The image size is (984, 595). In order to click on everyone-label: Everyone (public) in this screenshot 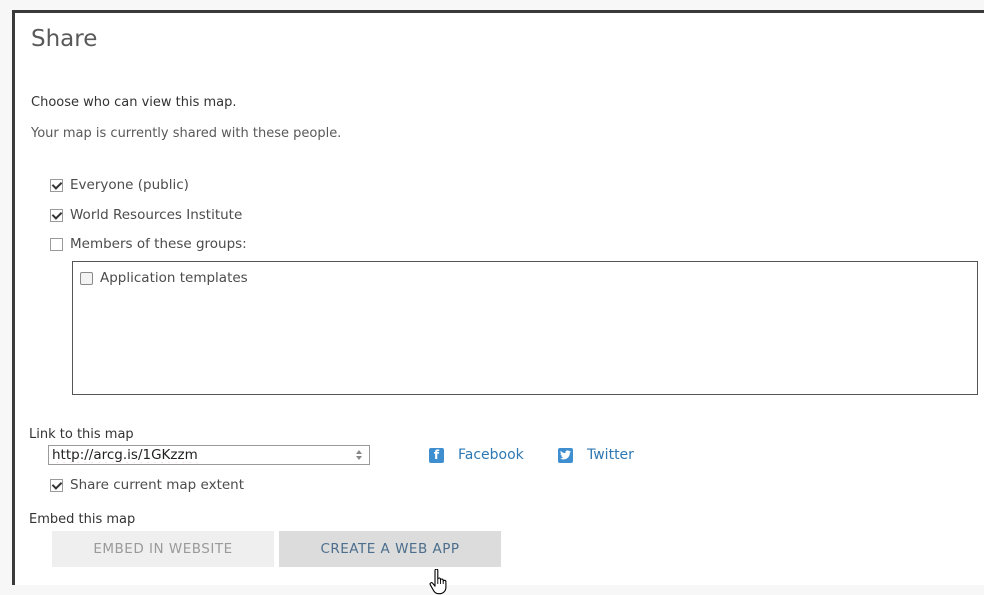, I will do `click(129, 185)`.